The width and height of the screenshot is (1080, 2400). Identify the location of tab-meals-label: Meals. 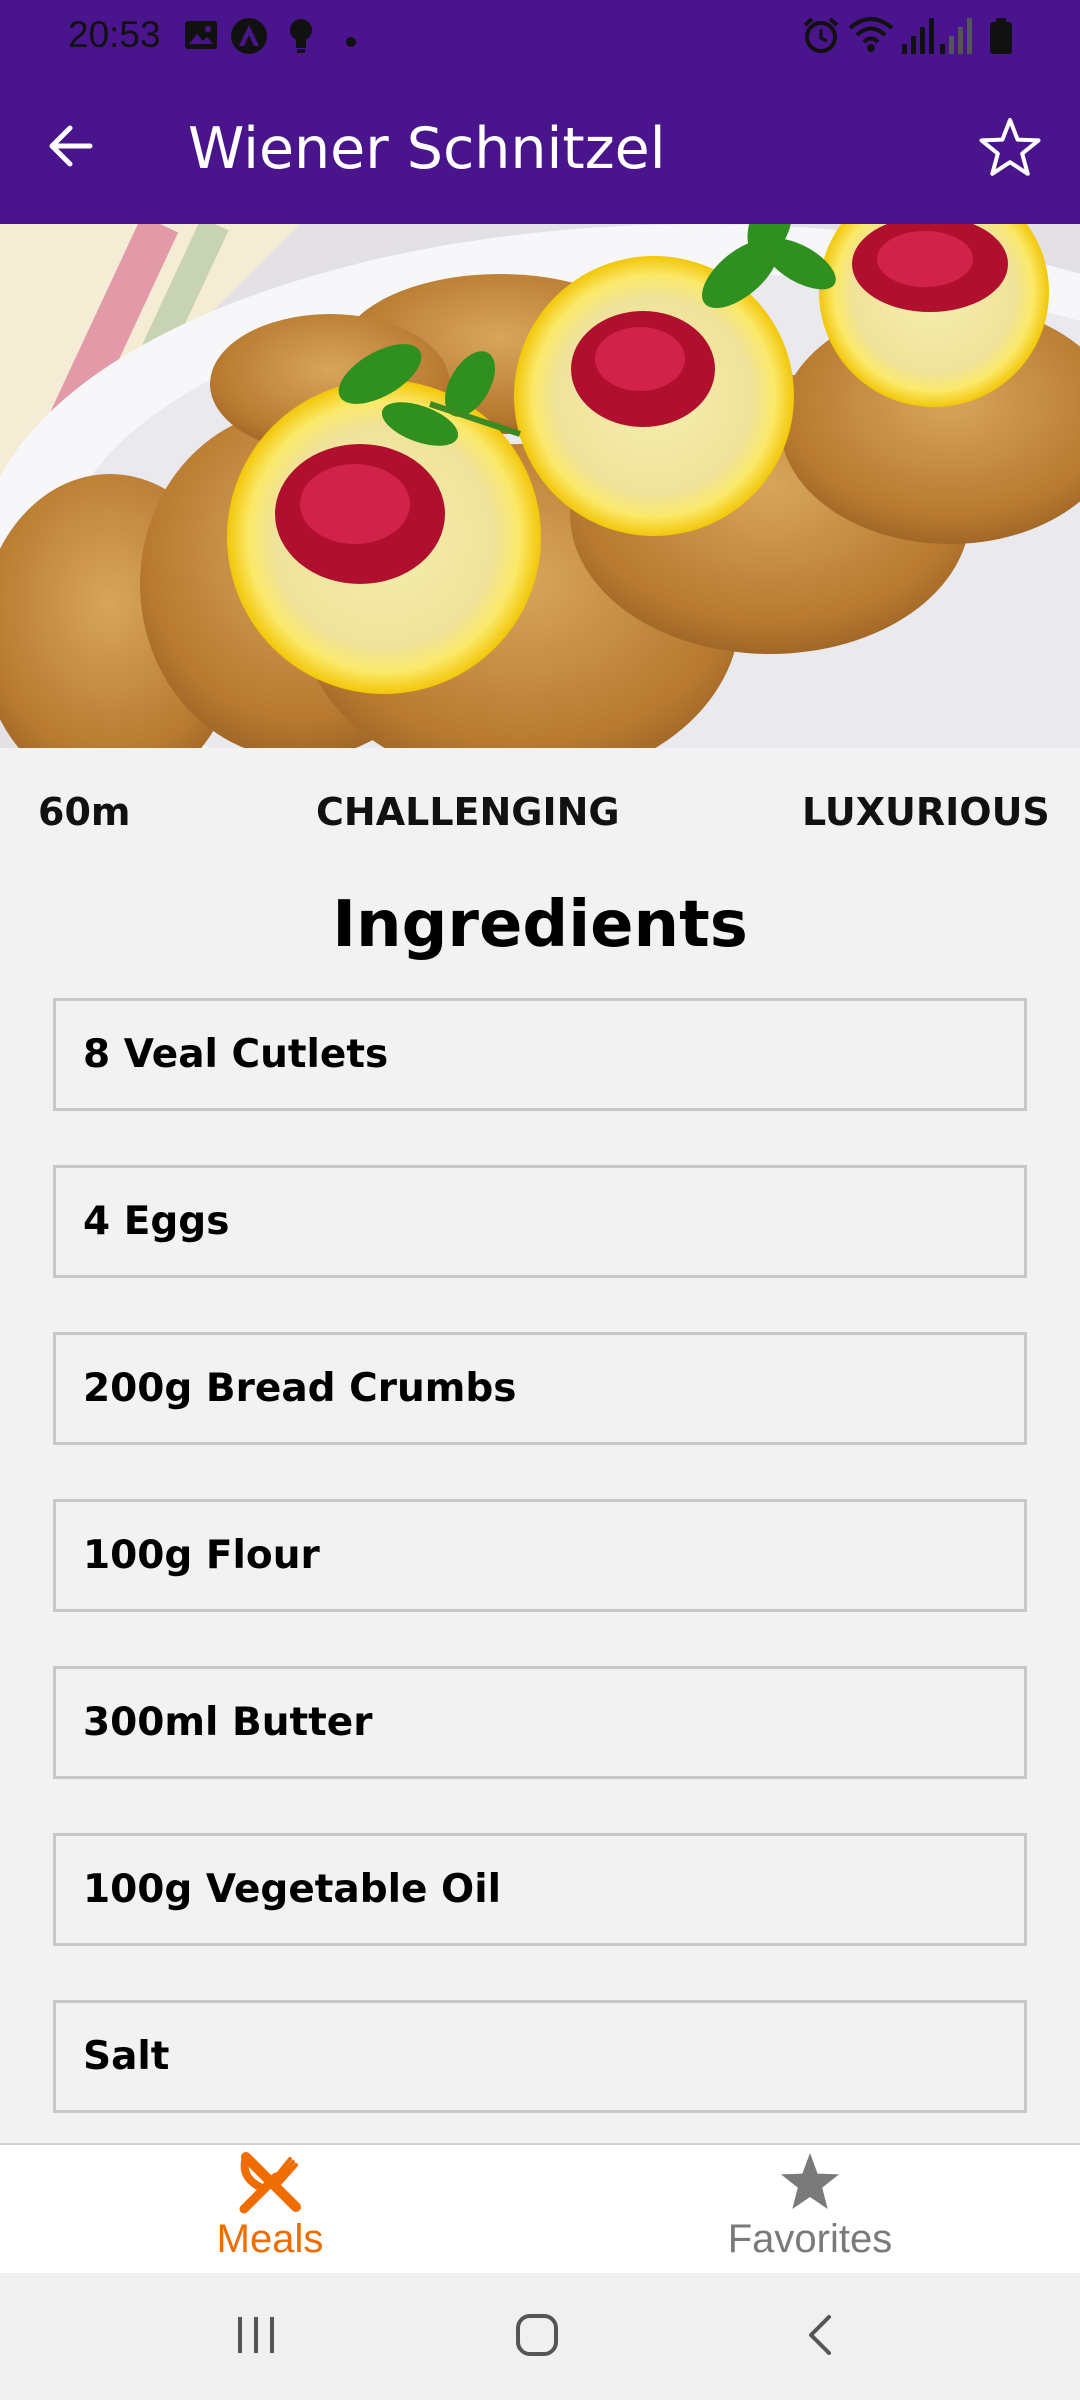
(270, 2239).